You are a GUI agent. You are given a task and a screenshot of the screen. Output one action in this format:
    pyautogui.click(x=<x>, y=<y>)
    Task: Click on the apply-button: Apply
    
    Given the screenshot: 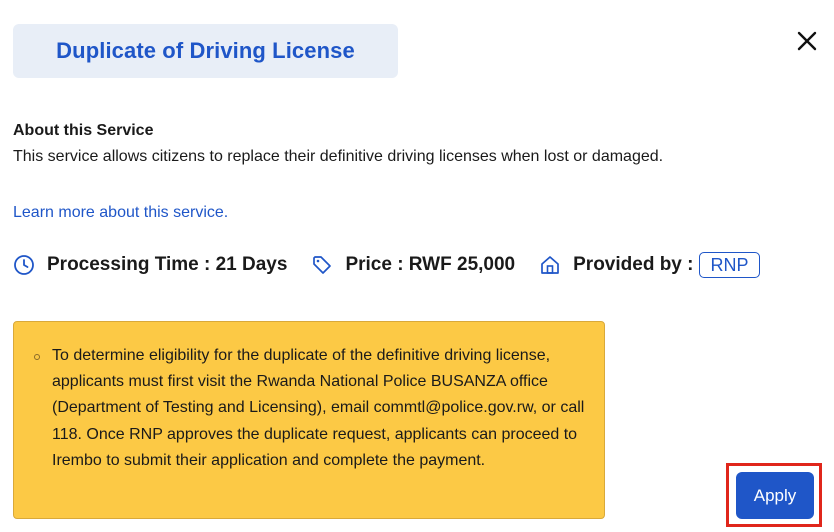 What is the action you would take?
    pyautogui.click(x=775, y=495)
    